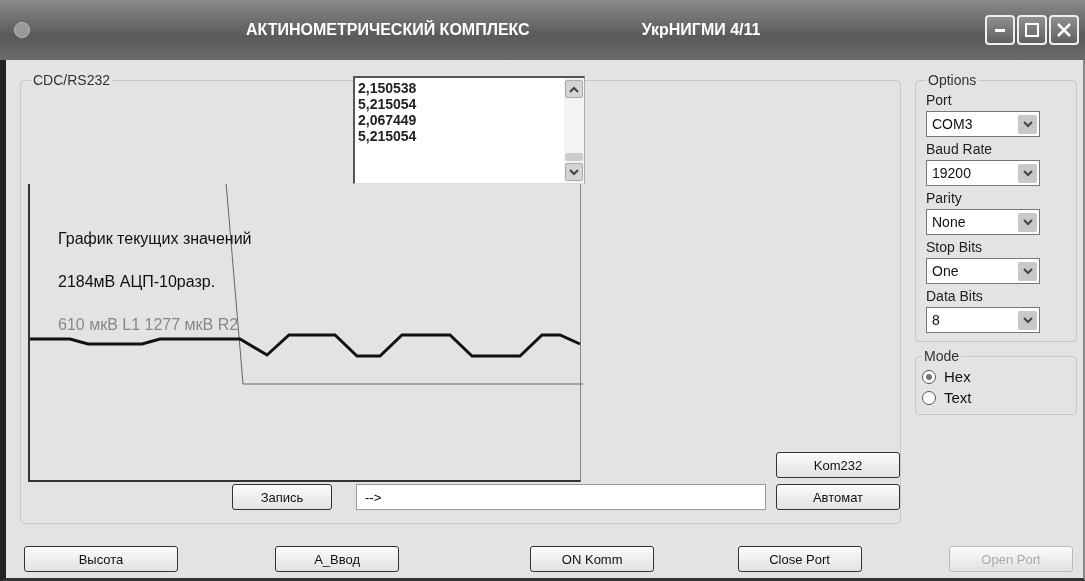  Describe the element at coordinates (983, 173) in the screenshot. I see `option-dropdown: 19200` at that location.